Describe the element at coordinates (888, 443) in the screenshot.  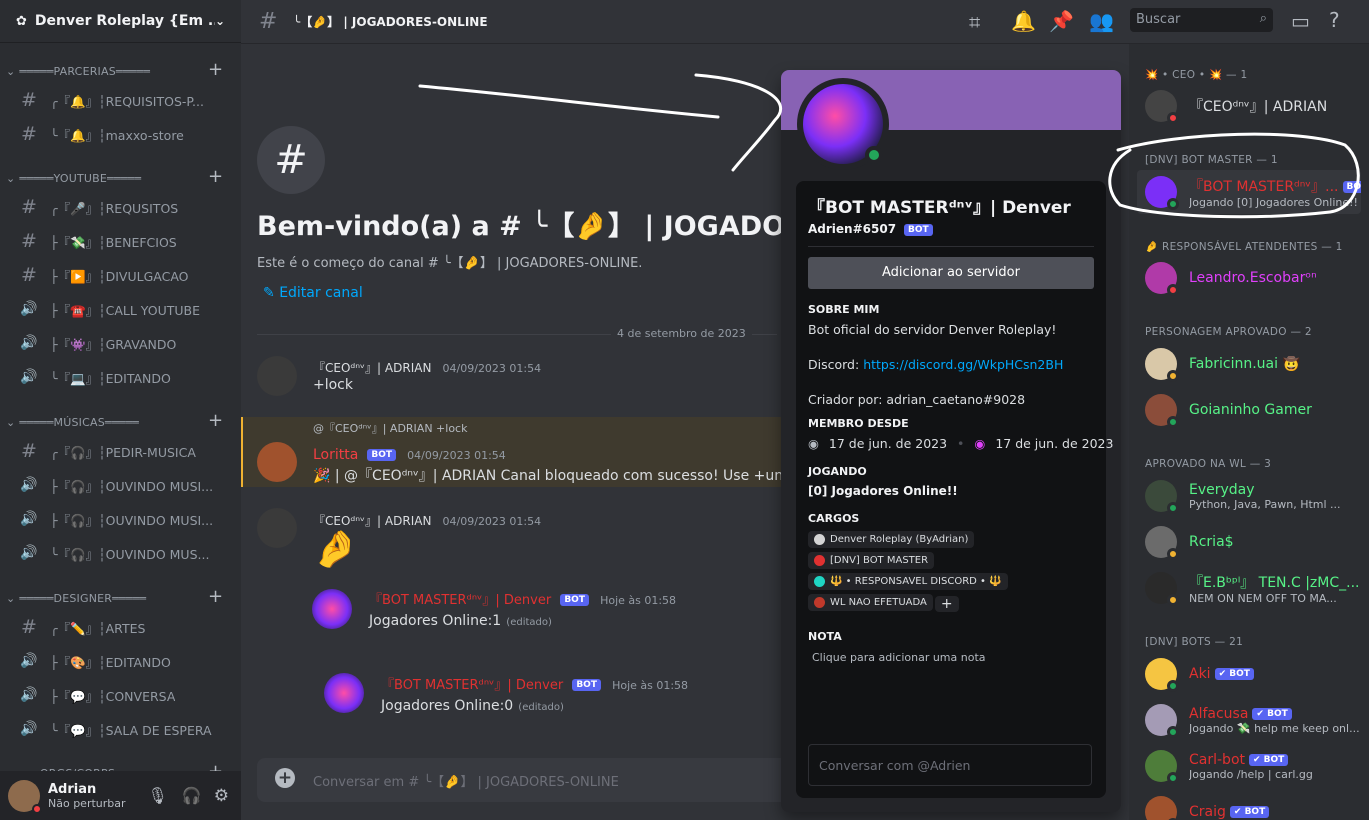
I see `member-since-discord: 17 de jun. de 2023` at that location.